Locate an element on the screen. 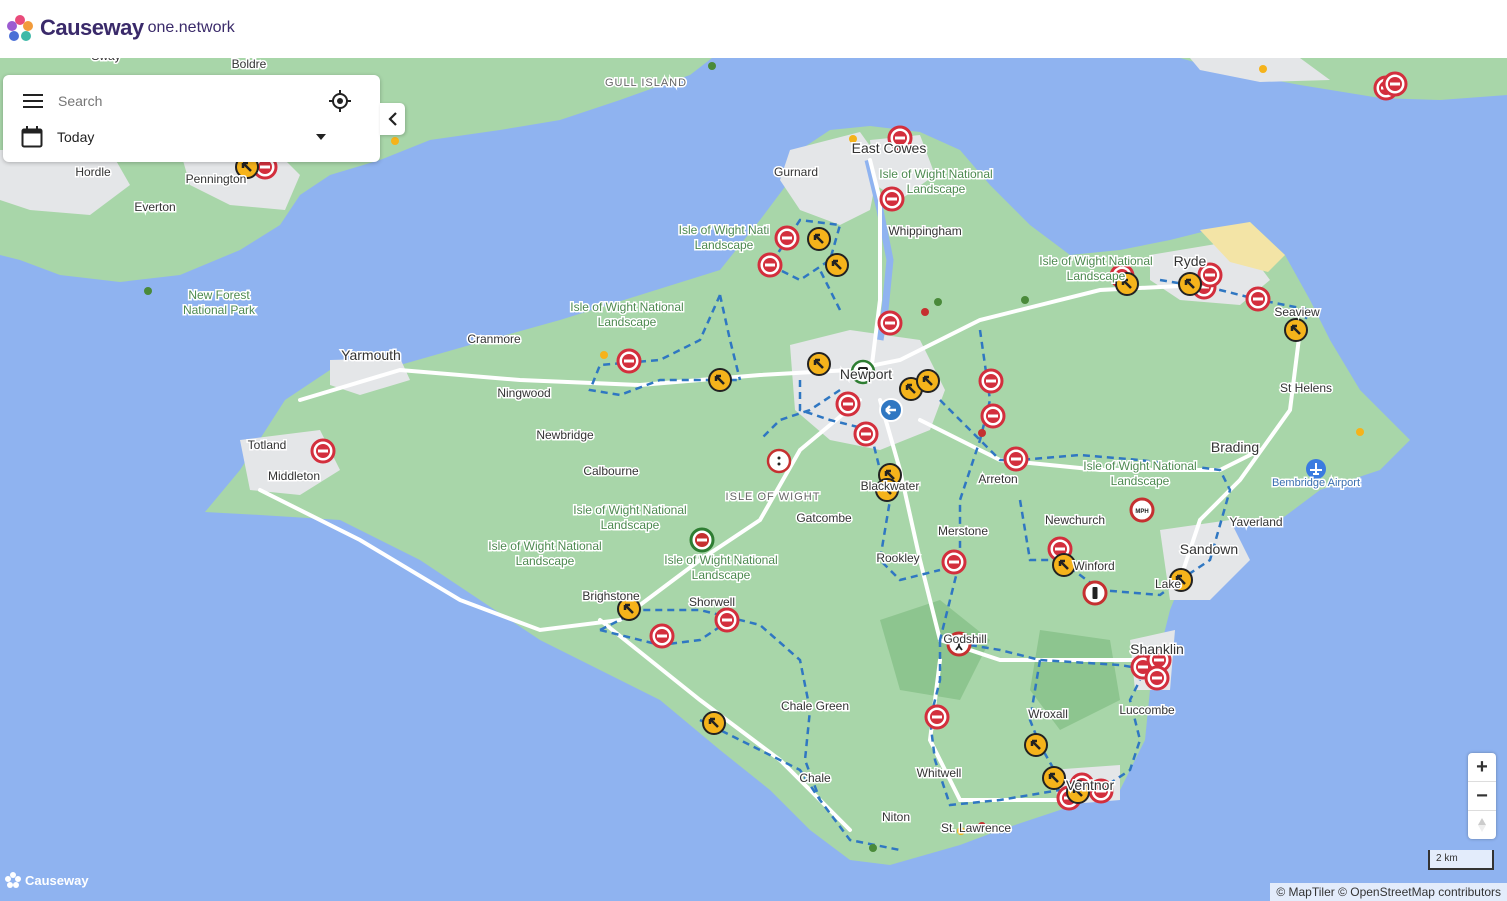  collapse-panel-button is located at coordinates (392, 119).